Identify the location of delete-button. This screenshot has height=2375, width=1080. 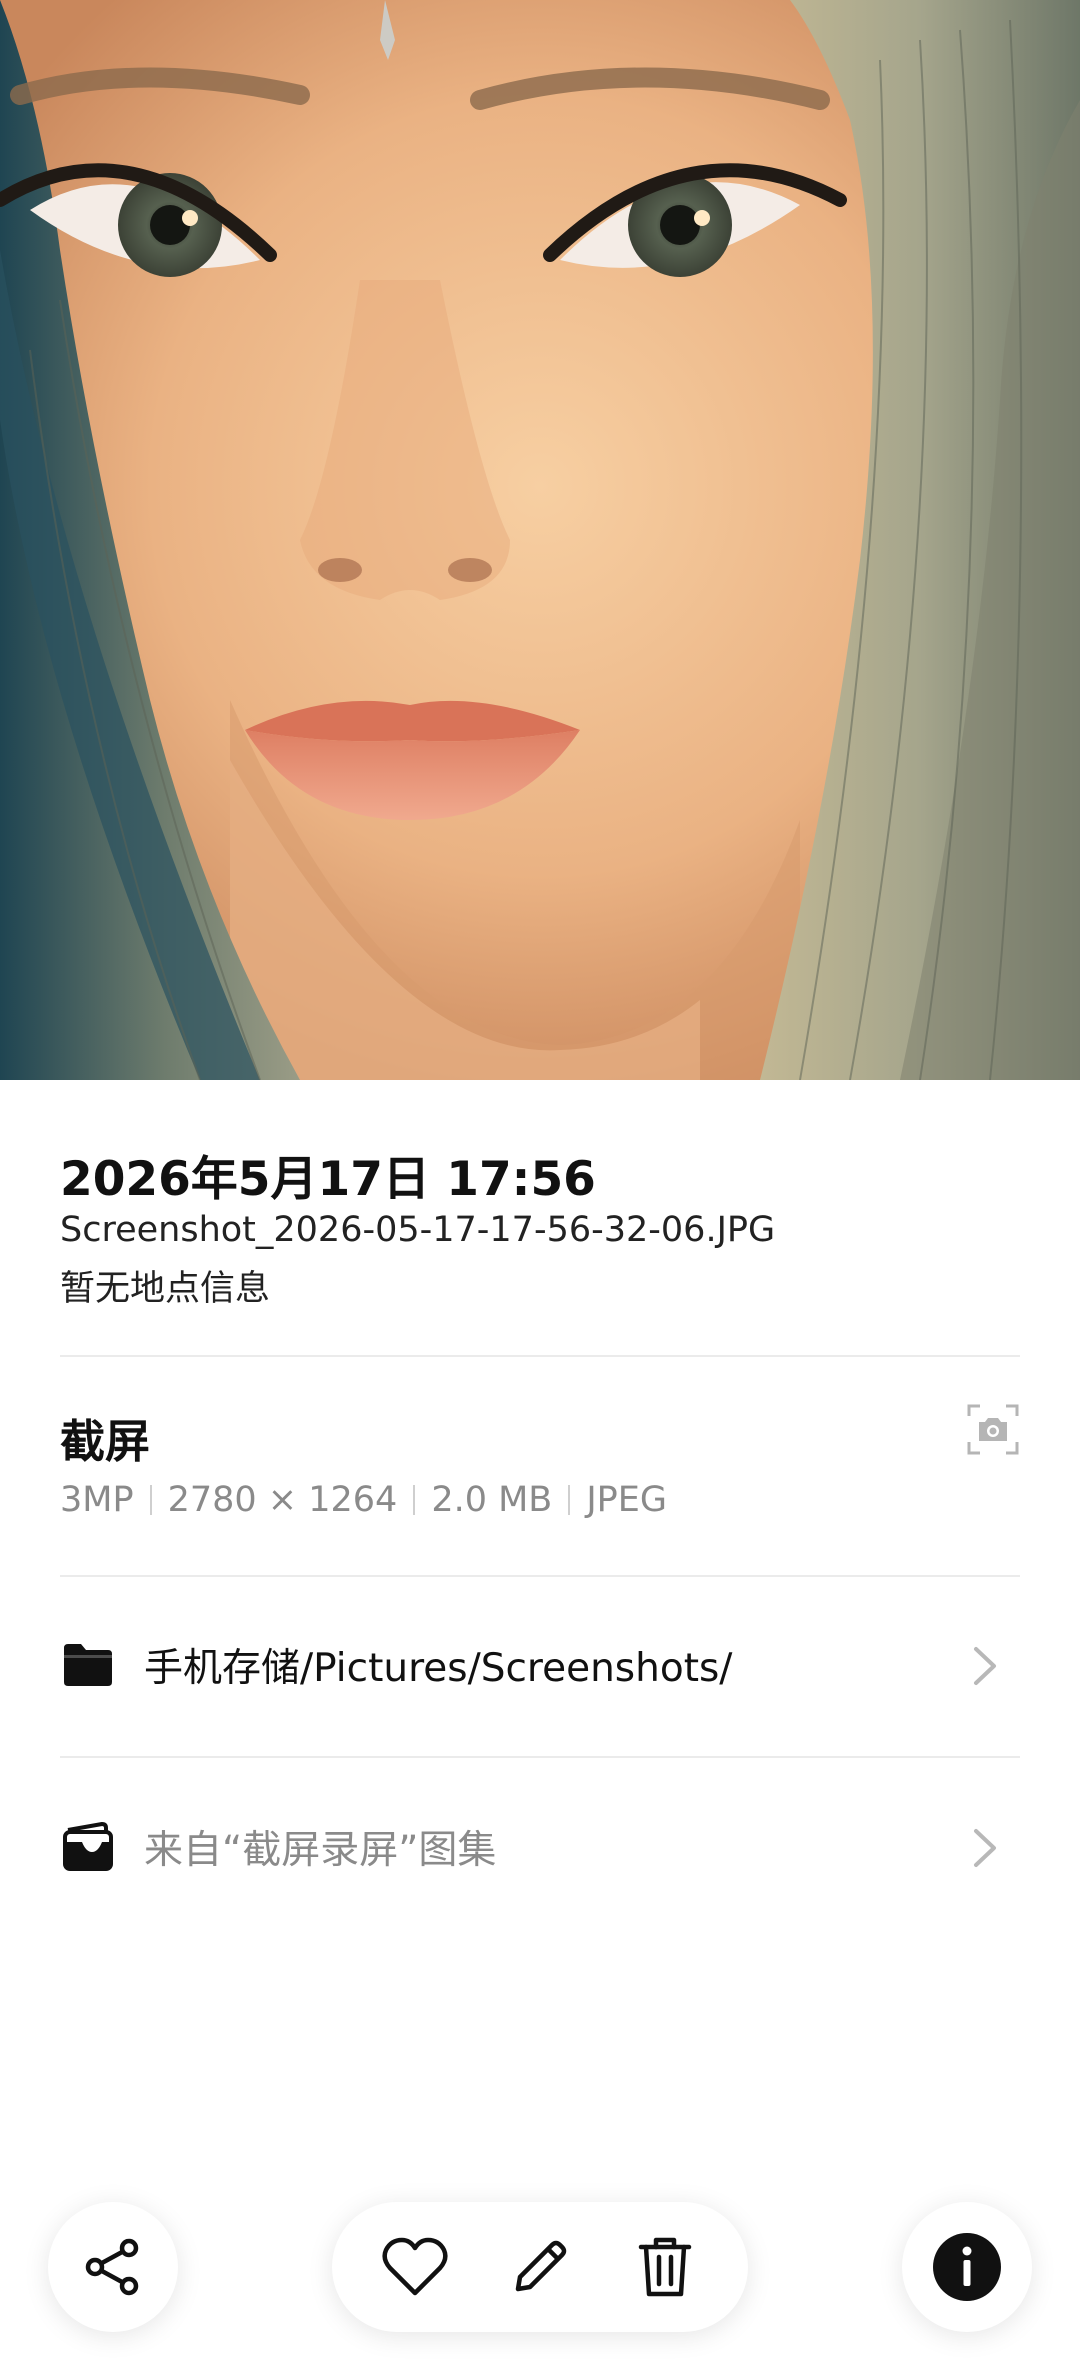
(665, 2267).